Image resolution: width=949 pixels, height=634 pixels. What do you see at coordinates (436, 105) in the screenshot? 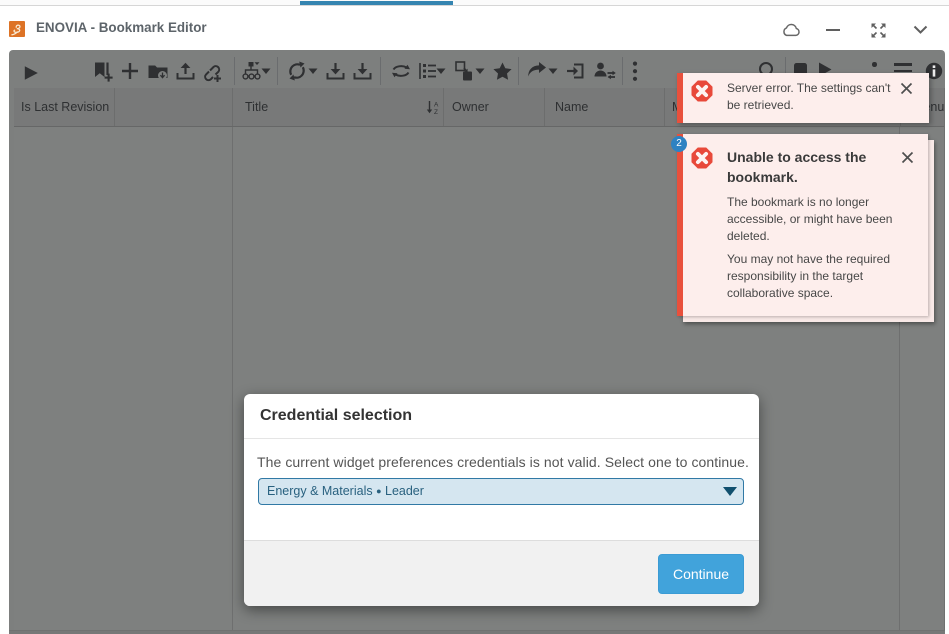
I see `svg-text: A` at bounding box center [436, 105].